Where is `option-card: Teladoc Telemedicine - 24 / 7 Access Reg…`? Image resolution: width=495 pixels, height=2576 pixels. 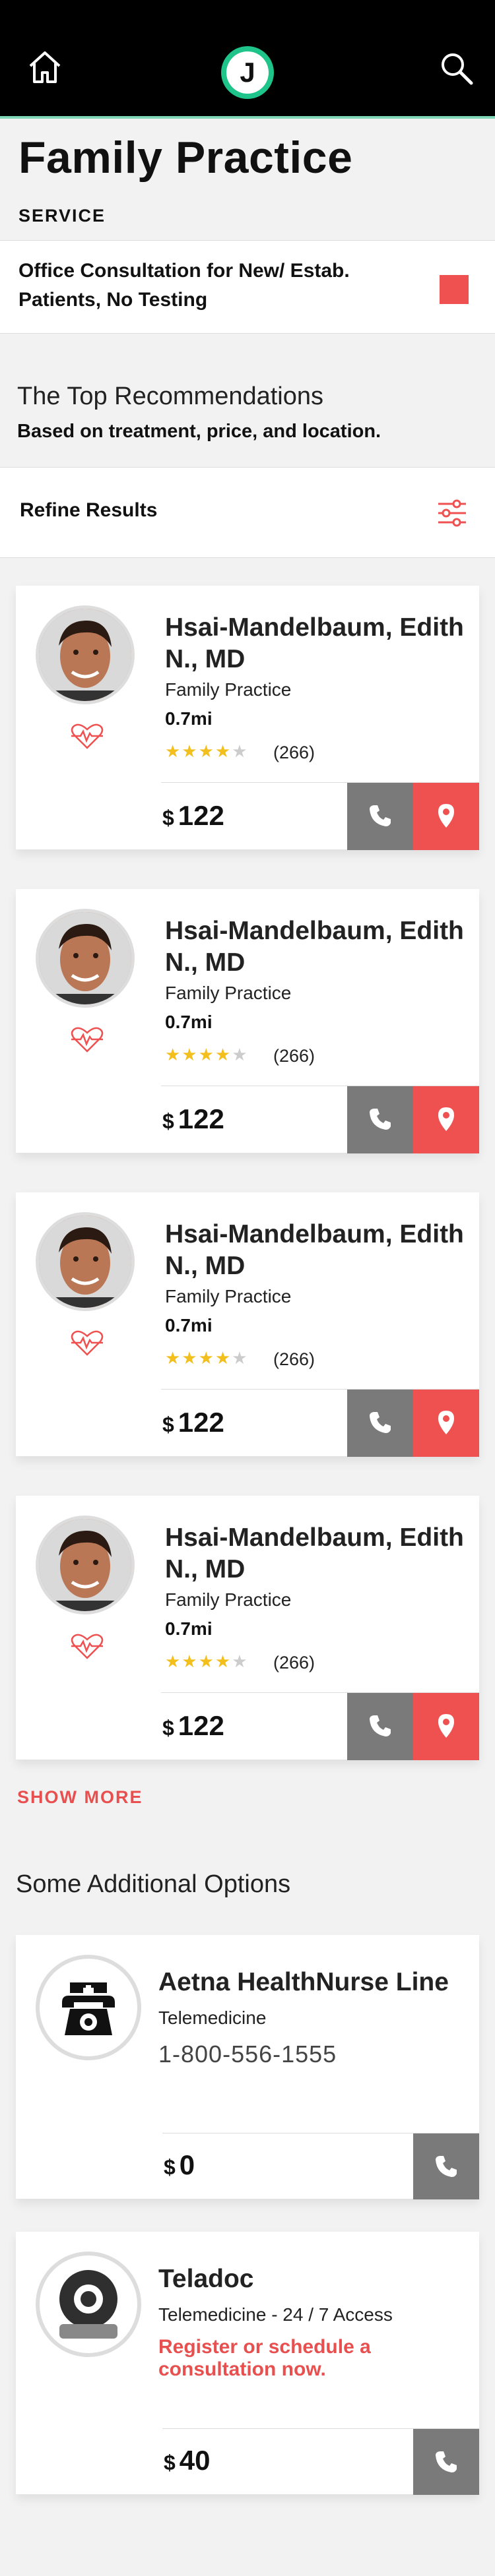
option-card: Teladoc Telemedicine - 24 / 7 Access Reg… is located at coordinates (247, 2363).